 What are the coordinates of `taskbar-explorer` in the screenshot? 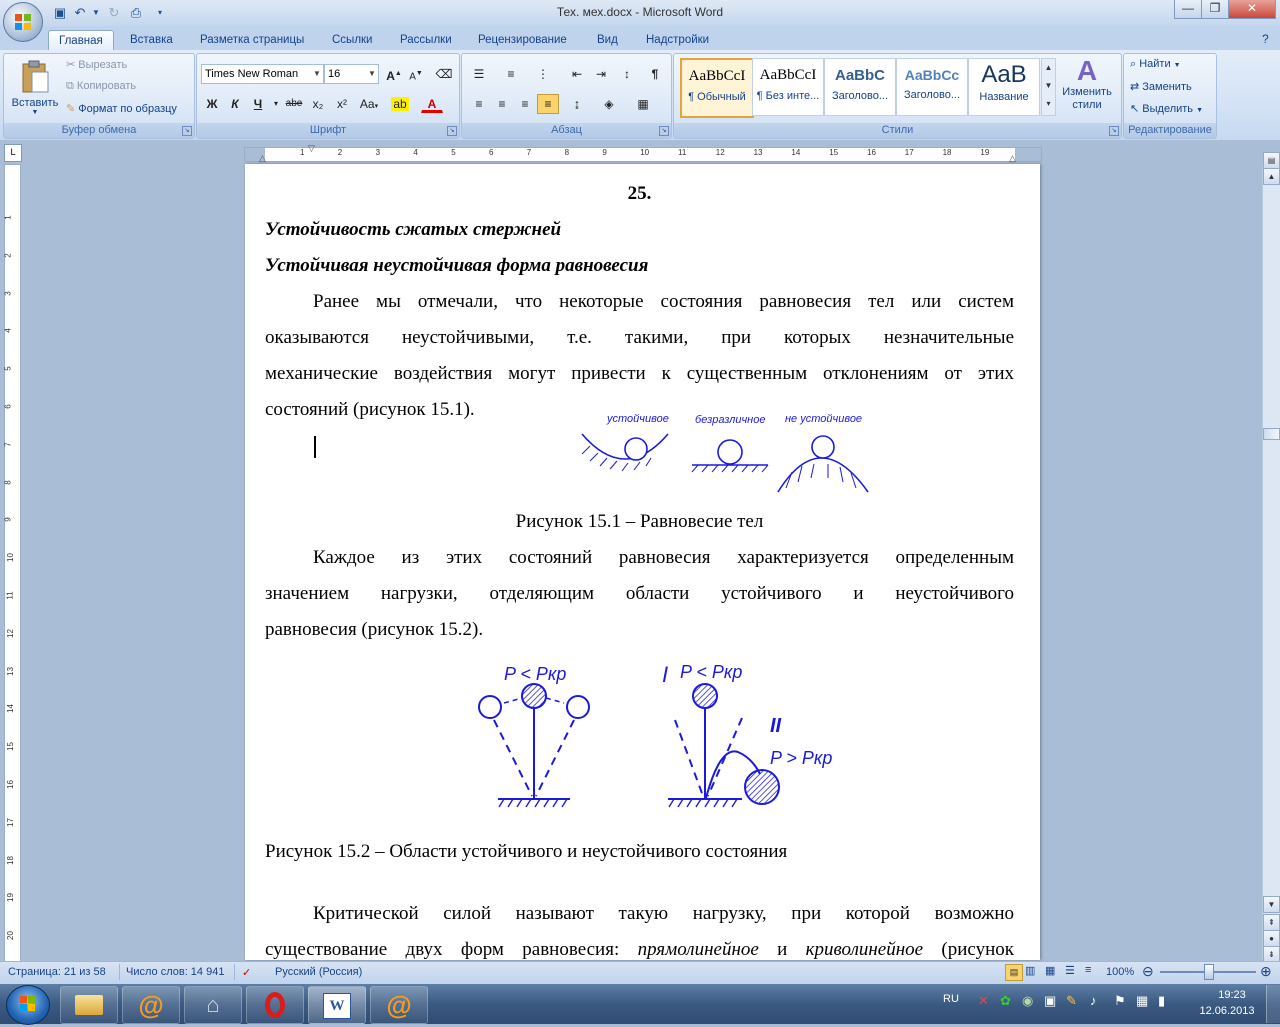 It's located at (89, 1005).